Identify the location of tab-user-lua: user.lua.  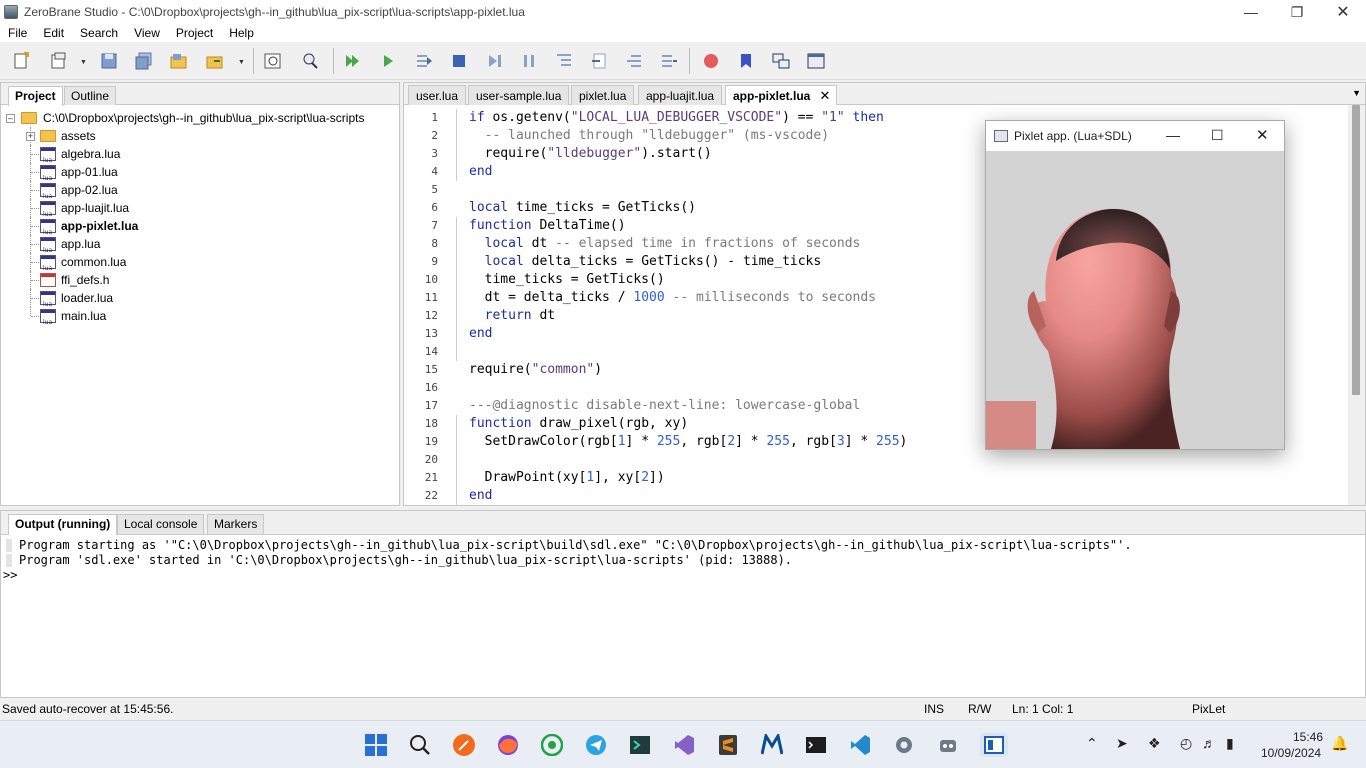
(437, 95).